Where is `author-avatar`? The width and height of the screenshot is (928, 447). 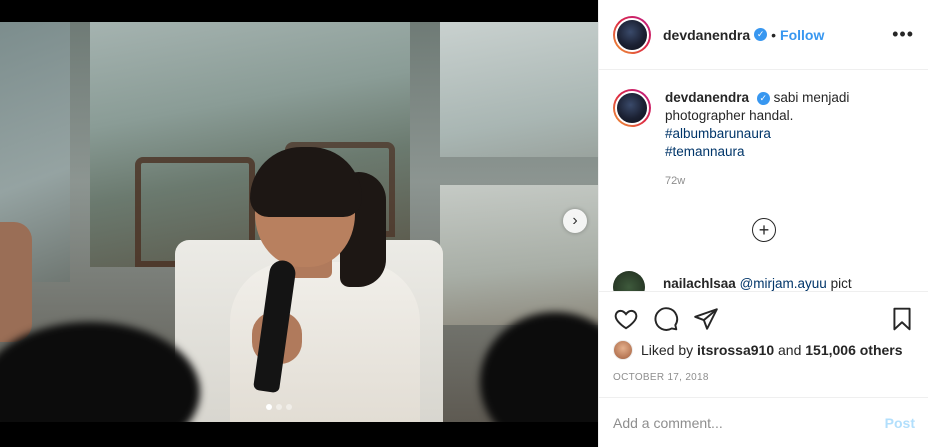
author-avatar is located at coordinates (632, 34).